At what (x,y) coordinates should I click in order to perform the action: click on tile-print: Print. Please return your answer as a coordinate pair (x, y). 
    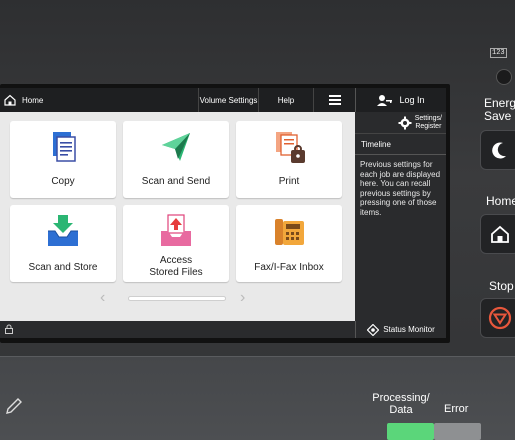
    Looking at the image, I should click on (289, 159).